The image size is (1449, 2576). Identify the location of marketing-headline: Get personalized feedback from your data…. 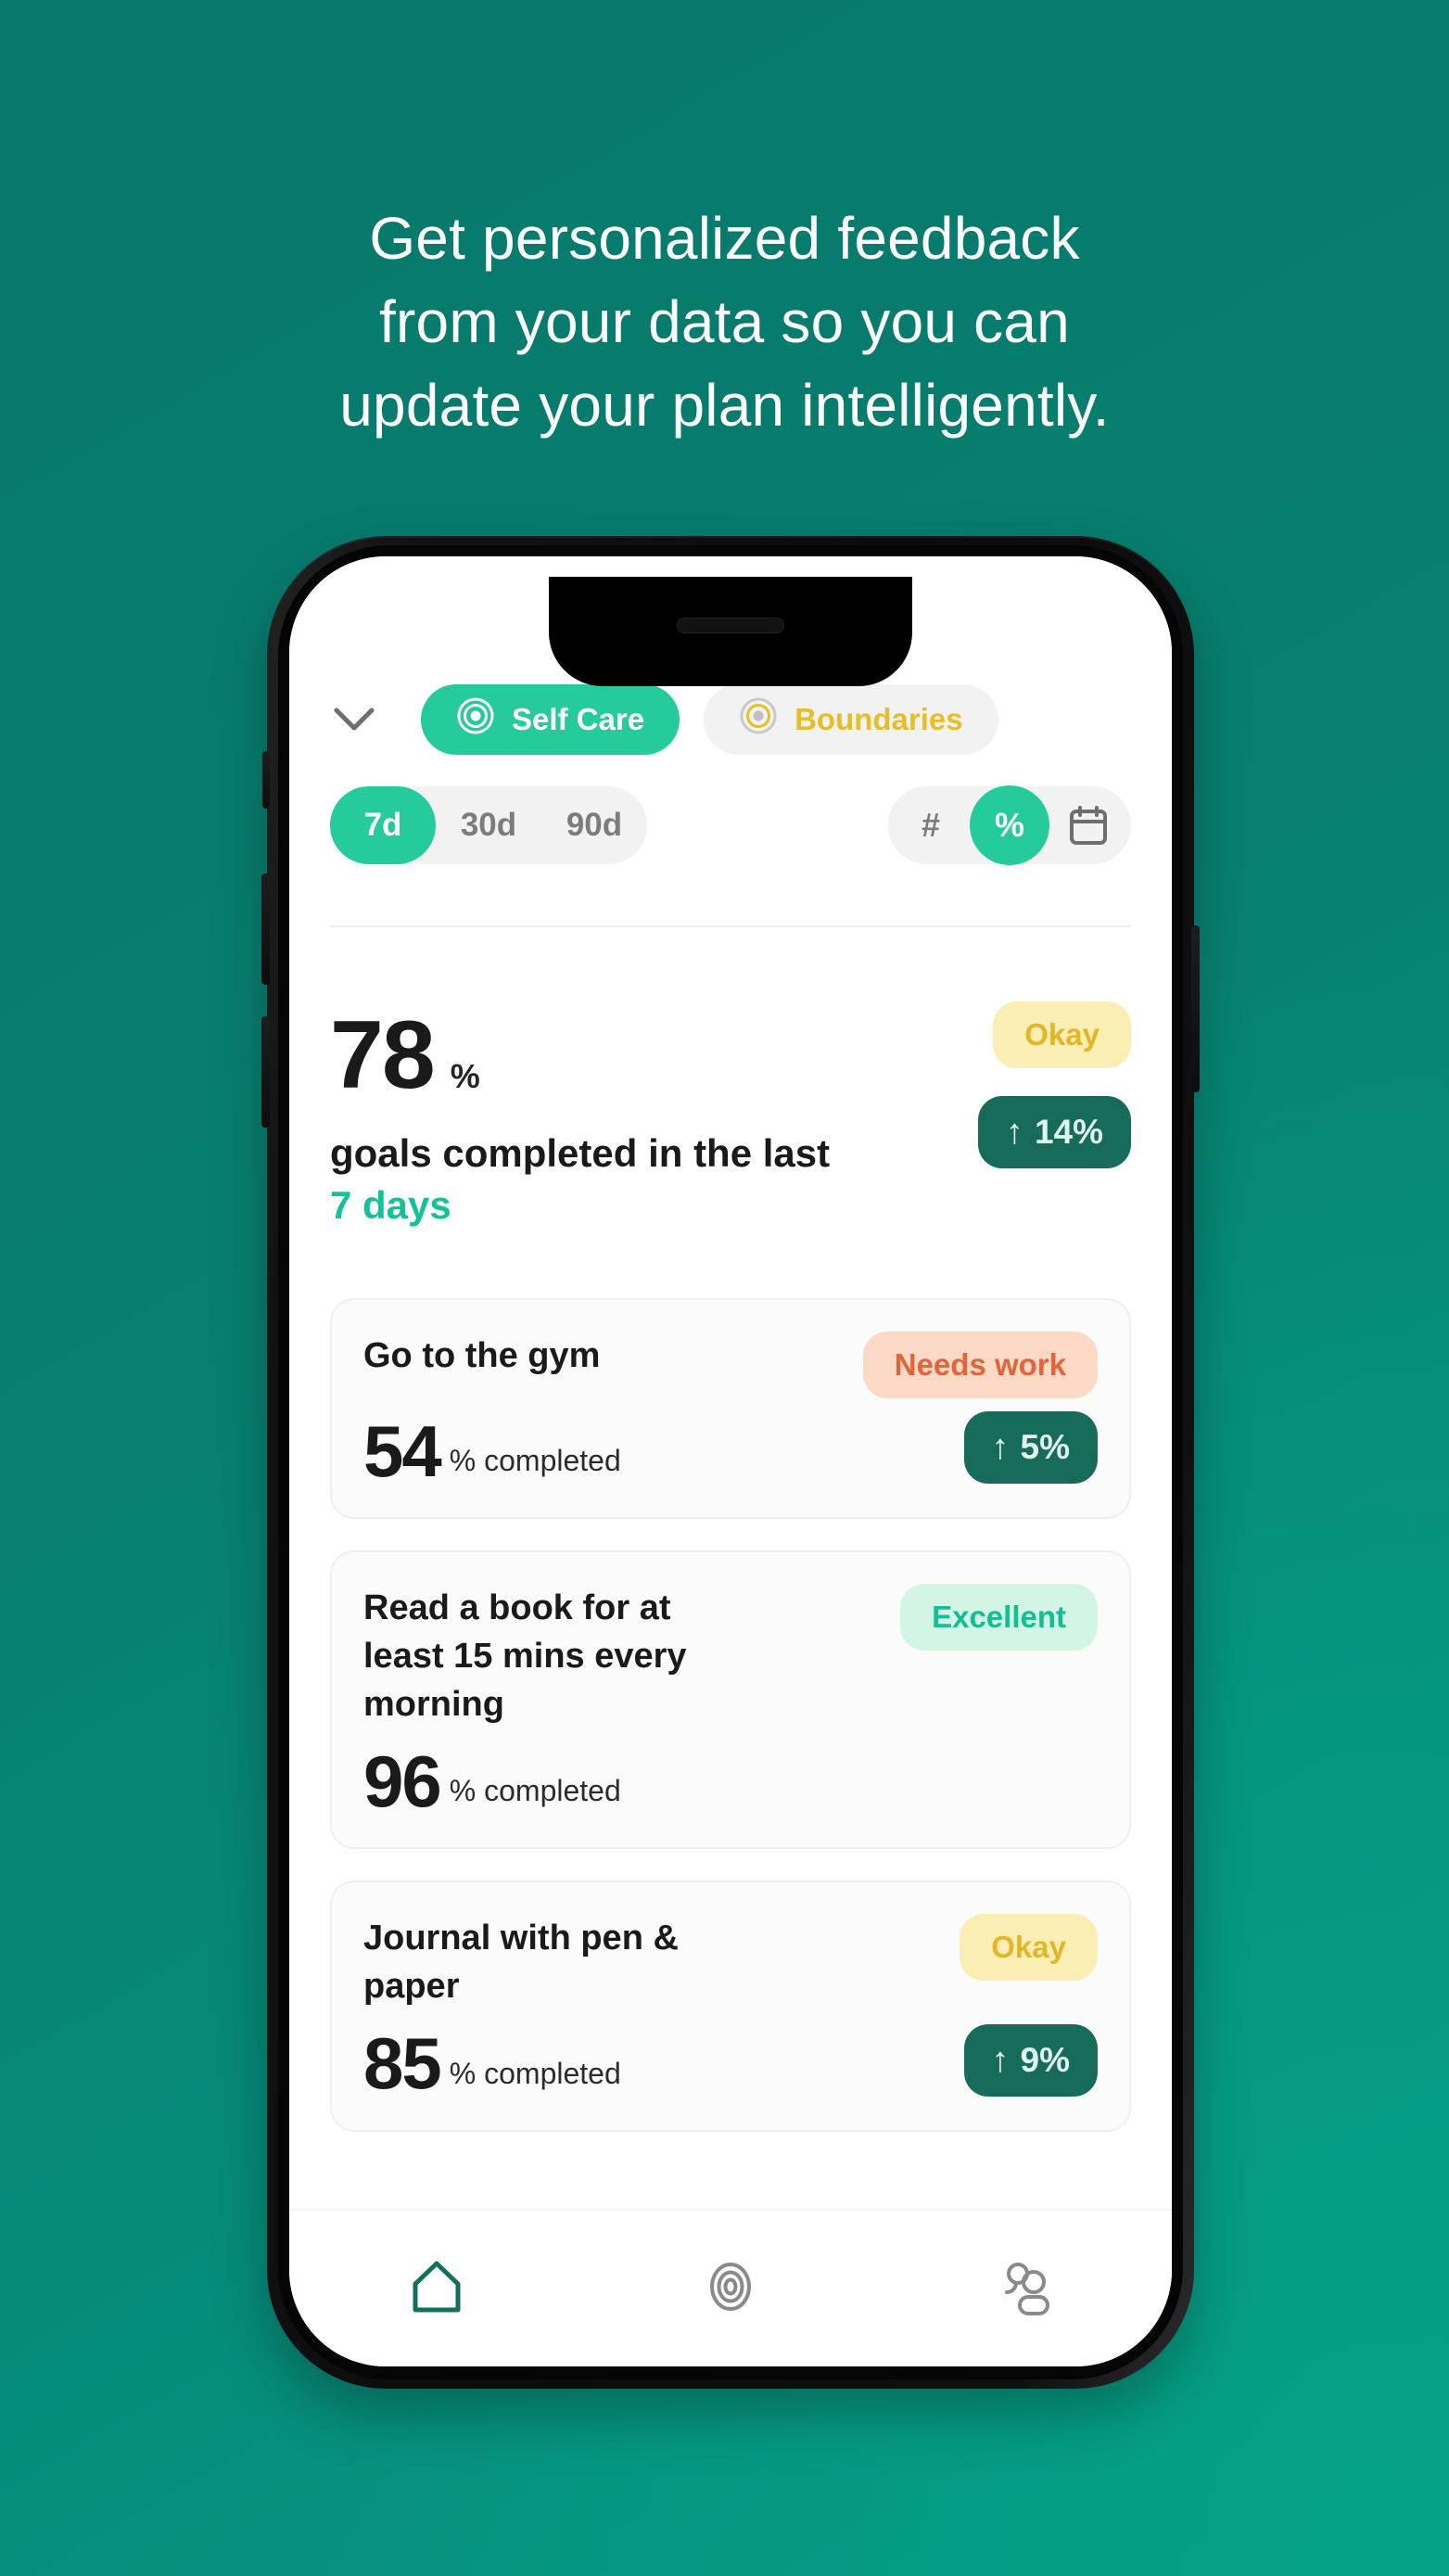
(724, 322).